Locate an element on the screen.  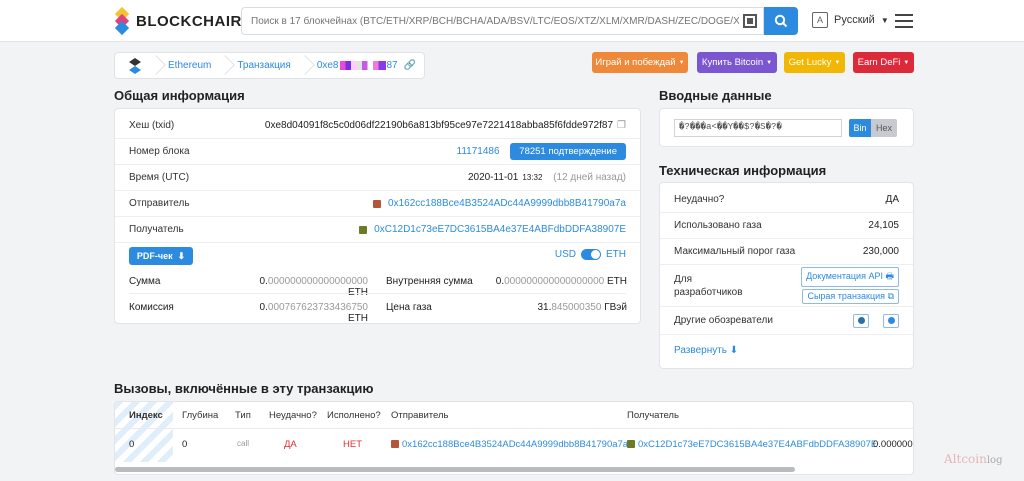
code-icon: ⧉ is located at coordinates (890, 296).